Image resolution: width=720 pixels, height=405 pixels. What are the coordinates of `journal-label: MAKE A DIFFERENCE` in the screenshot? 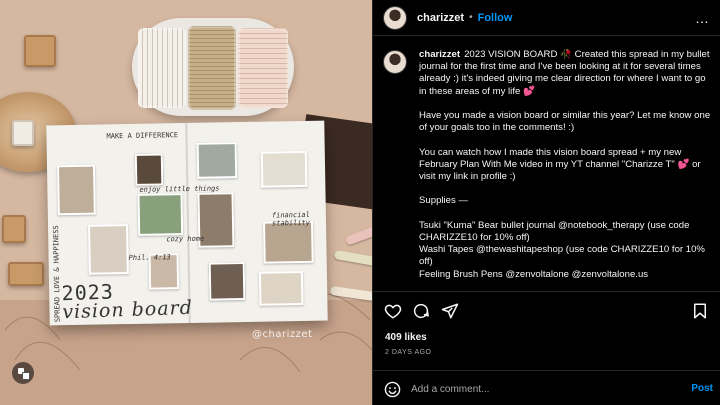 It's located at (142, 136).